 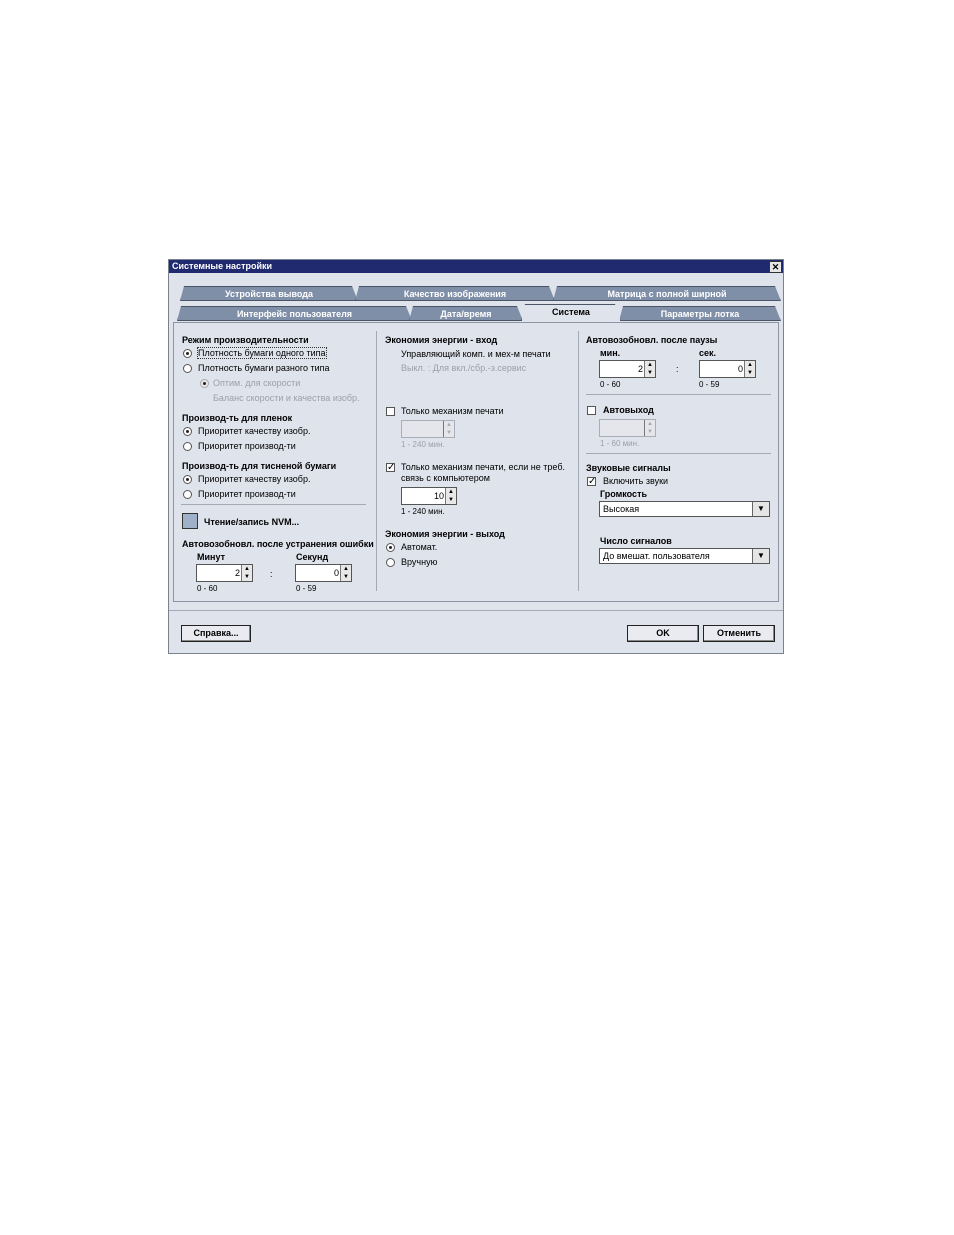 I want to click on perf-radio-same, so click(x=187, y=353).